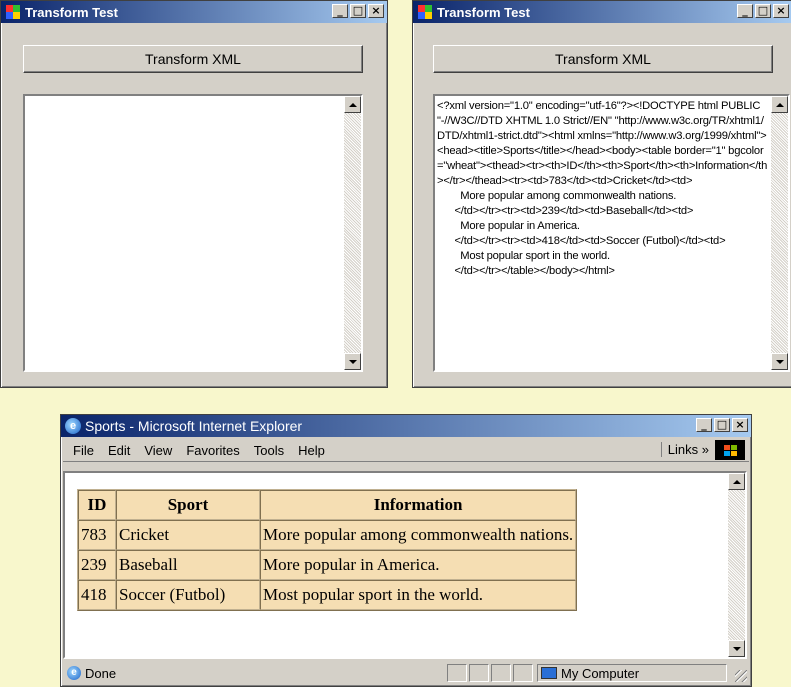 This screenshot has height=687, width=791. Describe the element at coordinates (71, 12) in the screenshot. I see `left-window-title: Transform Test` at that location.